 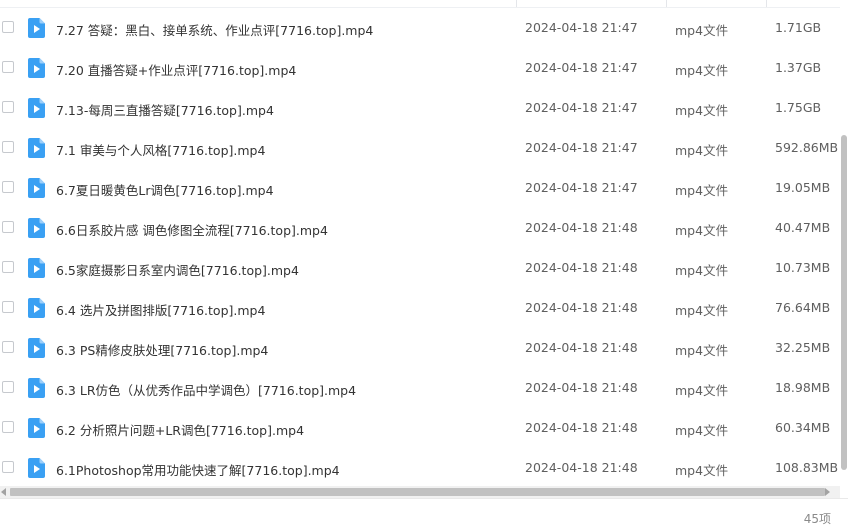 What do you see at coordinates (817, 519) in the screenshot?
I see `item-count: 45项` at bounding box center [817, 519].